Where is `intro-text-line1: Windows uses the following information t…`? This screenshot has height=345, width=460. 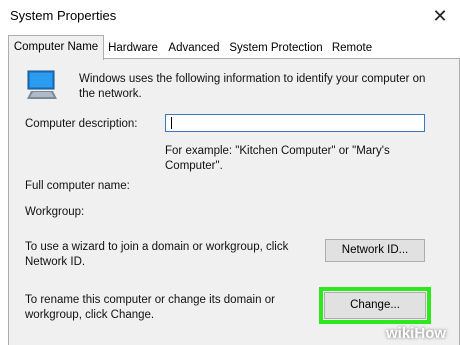 intro-text-line1: Windows uses the following information t… is located at coordinates (252, 79).